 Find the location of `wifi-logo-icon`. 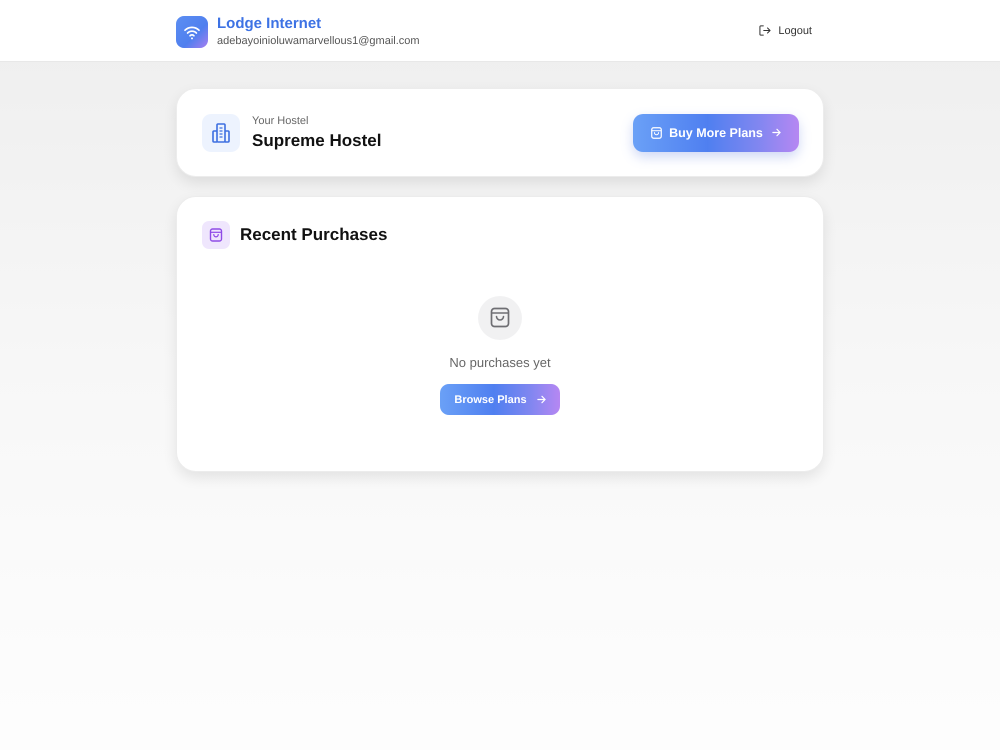

wifi-logo-icon is located at coordinates (192, 32).